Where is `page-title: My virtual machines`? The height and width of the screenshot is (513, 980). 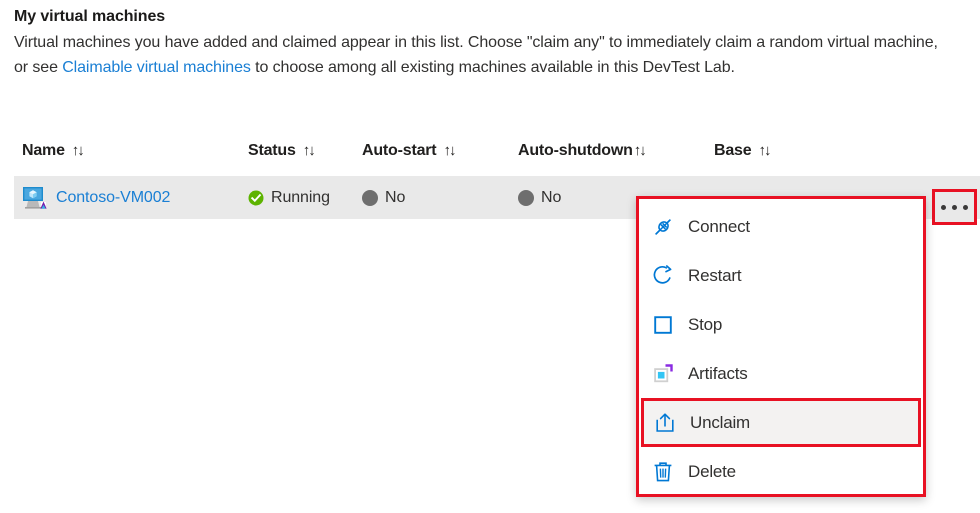 page-title: My virtual machines is located at coordinates (90, 16).